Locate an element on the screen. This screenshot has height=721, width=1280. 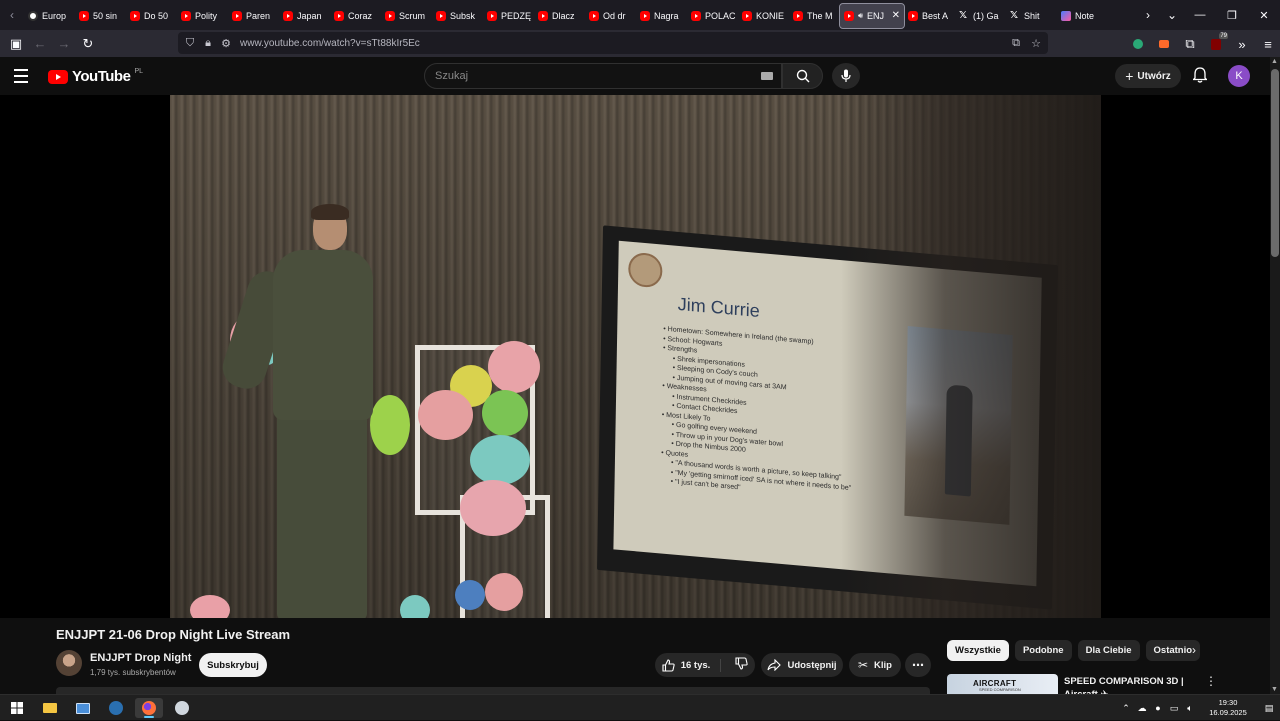
browser-tab: 🔊︎ ENJ ✕ is located at coordinates (872, 15).